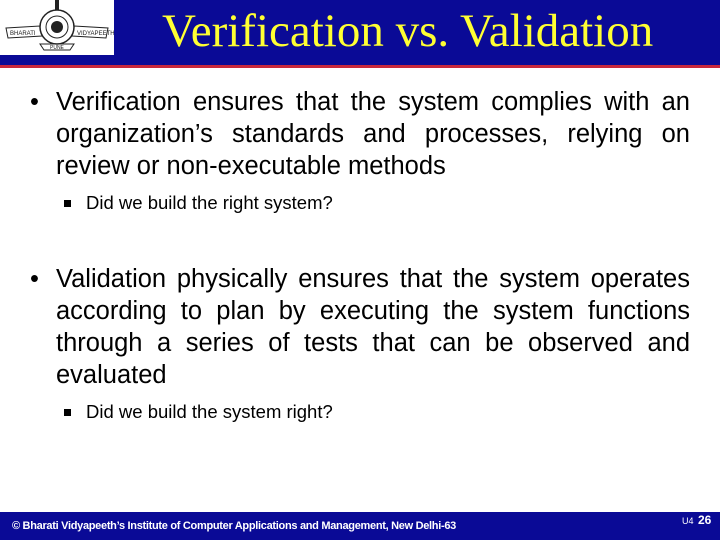 Image resolution: width=720 pixels, height=540 pixels. What do you see at coordinates (360, 66) in the screenshot?
I see `header-divider` at bounding box center [360, 66].